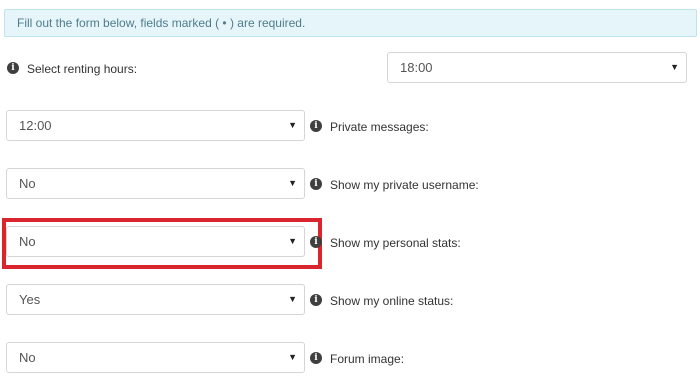  I want to click on online-status-value: Yes, so click(30, 299).